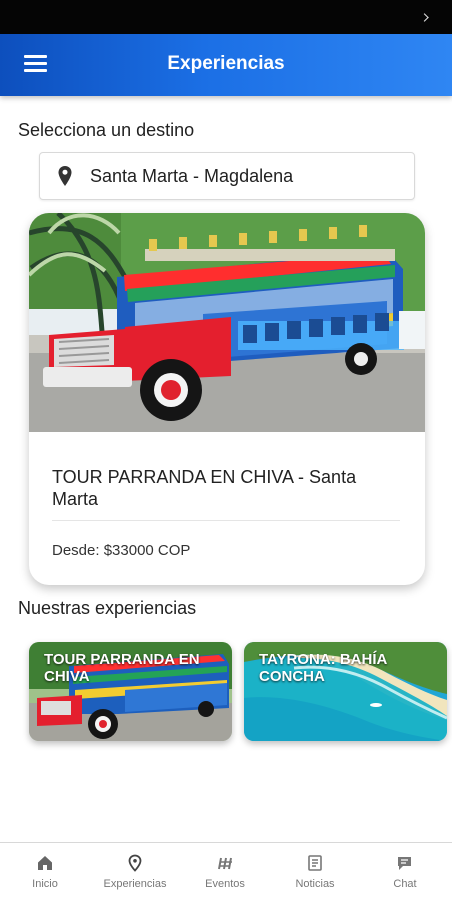 The height and width of the screenshot is (901, 452). I want to click on chat-icon, so click(404, 863).